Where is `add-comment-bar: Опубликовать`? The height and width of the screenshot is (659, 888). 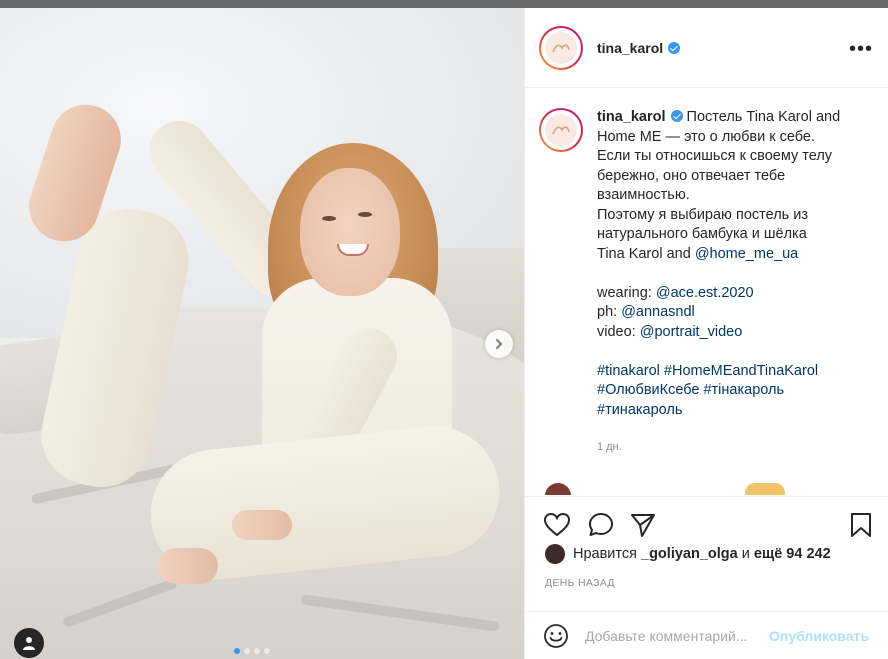 add-comment-bar: Опубликовать is located at coordinates (706, 635).